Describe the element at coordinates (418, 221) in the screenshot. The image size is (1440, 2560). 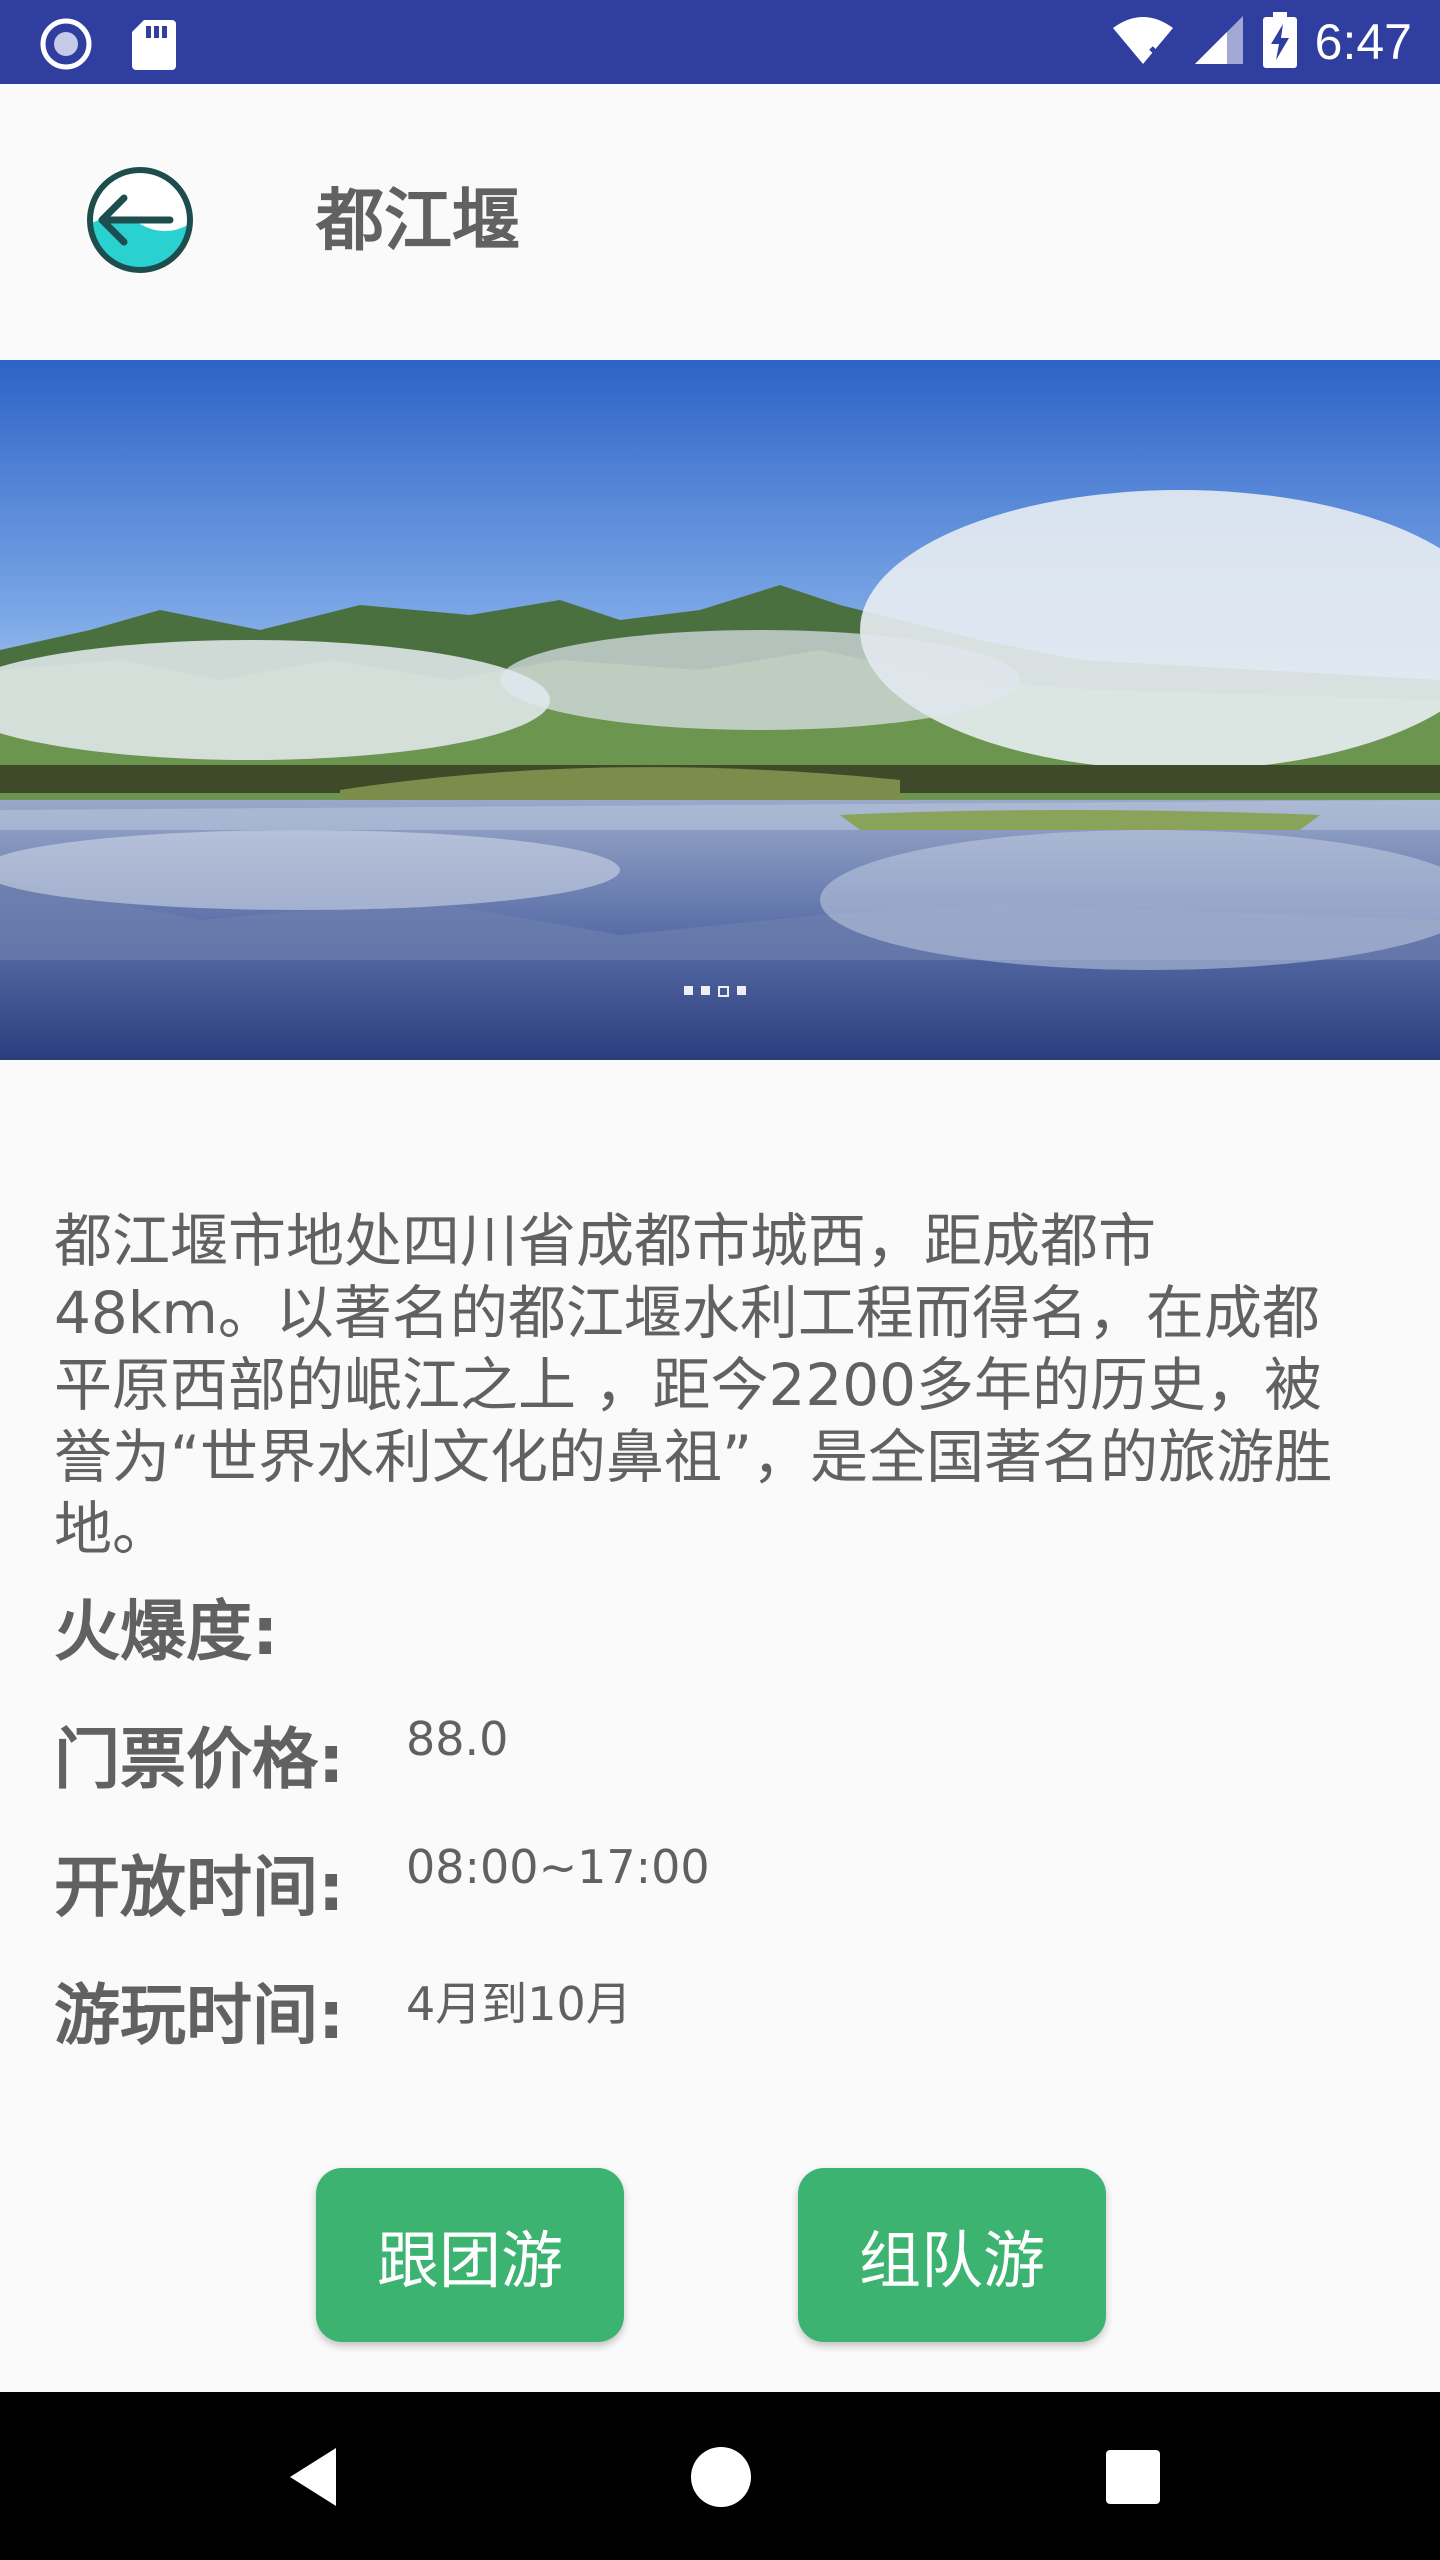
I see `page-title: 都江堰` at that location.